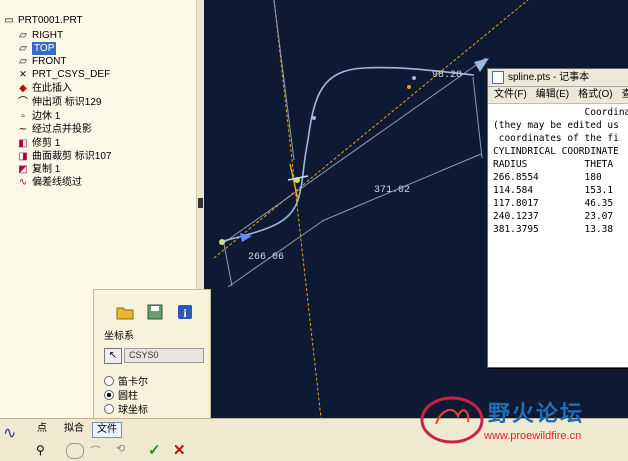 The height and width of the screenshot is (461, 628). I want to click on notepad-titlebar: spline.pts - 记事本, so click(558, 78).